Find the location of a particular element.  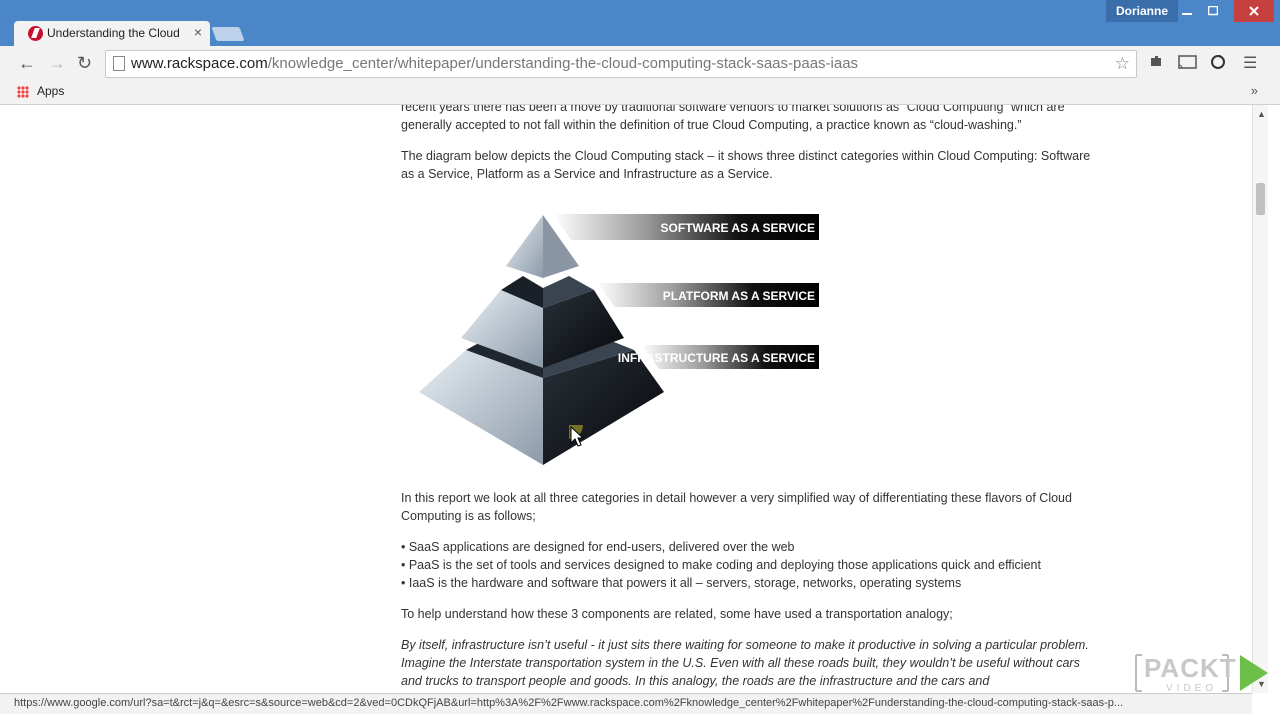

saas-label: SOFTWARE AS A SERVICE is located at coordinates (738, 228).